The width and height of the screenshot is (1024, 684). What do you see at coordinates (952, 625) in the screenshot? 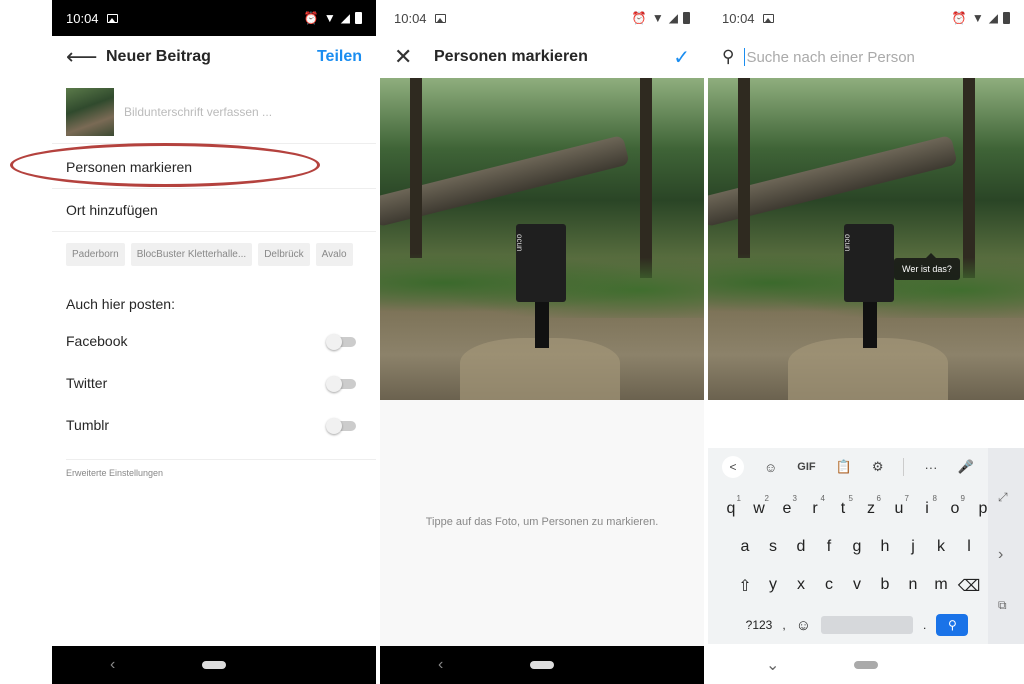
I see `search-key-icon: ⚲` at bounding box center [952, 625].